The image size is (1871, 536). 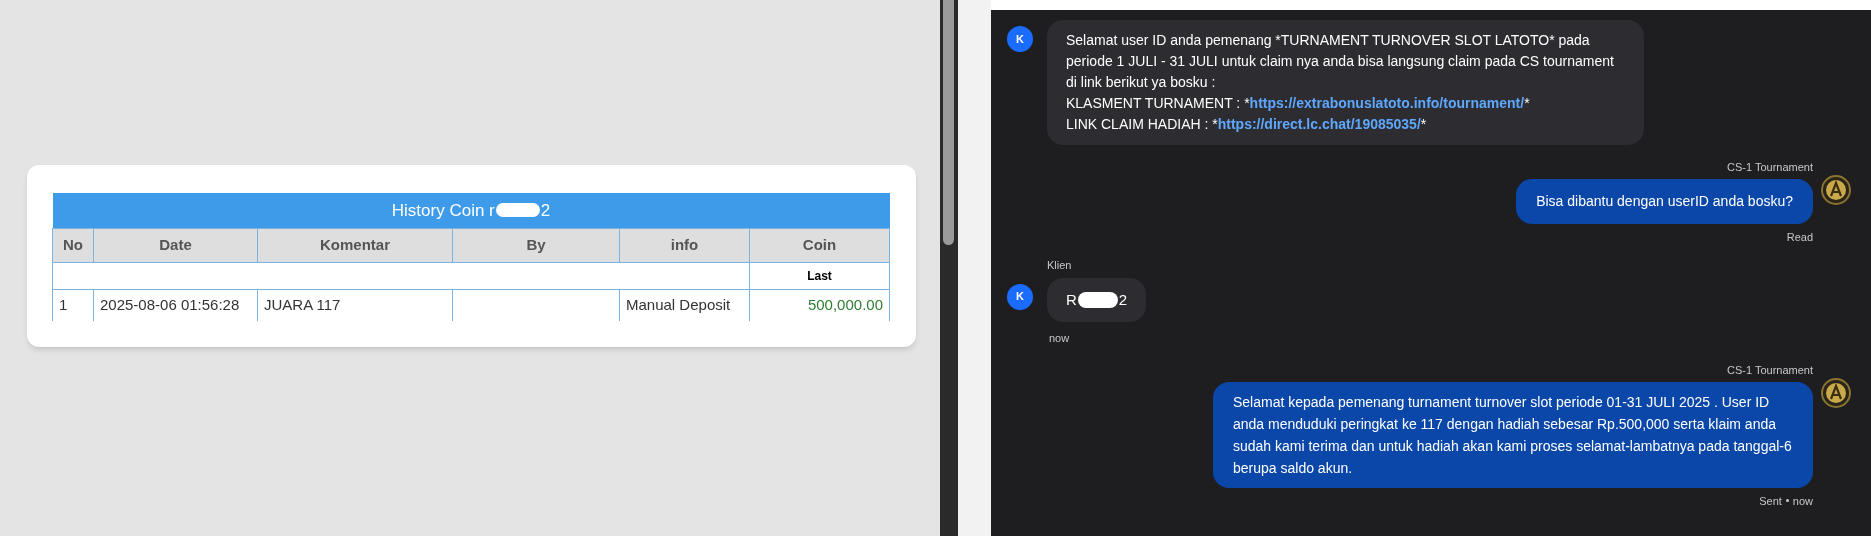 What do you see at coordinates (73, 305) in the screenshot?
I see `table-cell: 1` at bounding box center [73, 305].